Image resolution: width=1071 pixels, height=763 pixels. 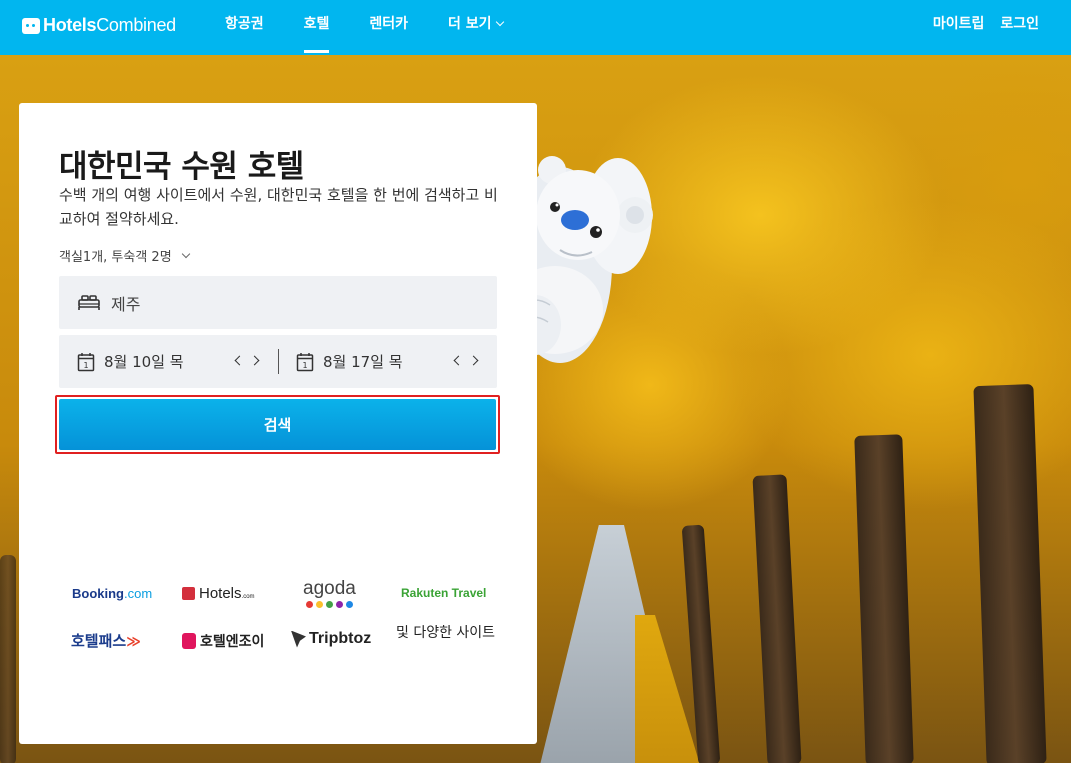 I want to click on date-range-picker: 1 8월 10일 목 1 8월 17일 목, so click(x=278, y=361).